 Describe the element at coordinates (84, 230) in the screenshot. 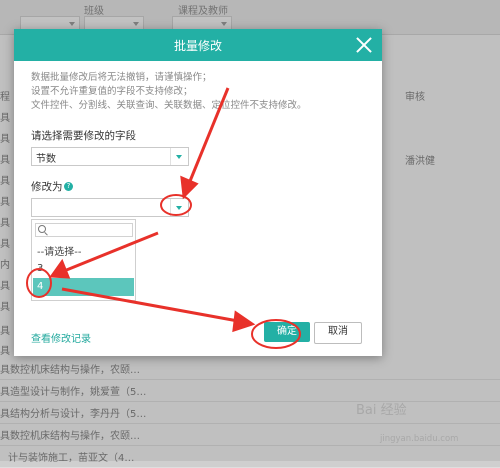

I see `dropdown-search-input` at that location.